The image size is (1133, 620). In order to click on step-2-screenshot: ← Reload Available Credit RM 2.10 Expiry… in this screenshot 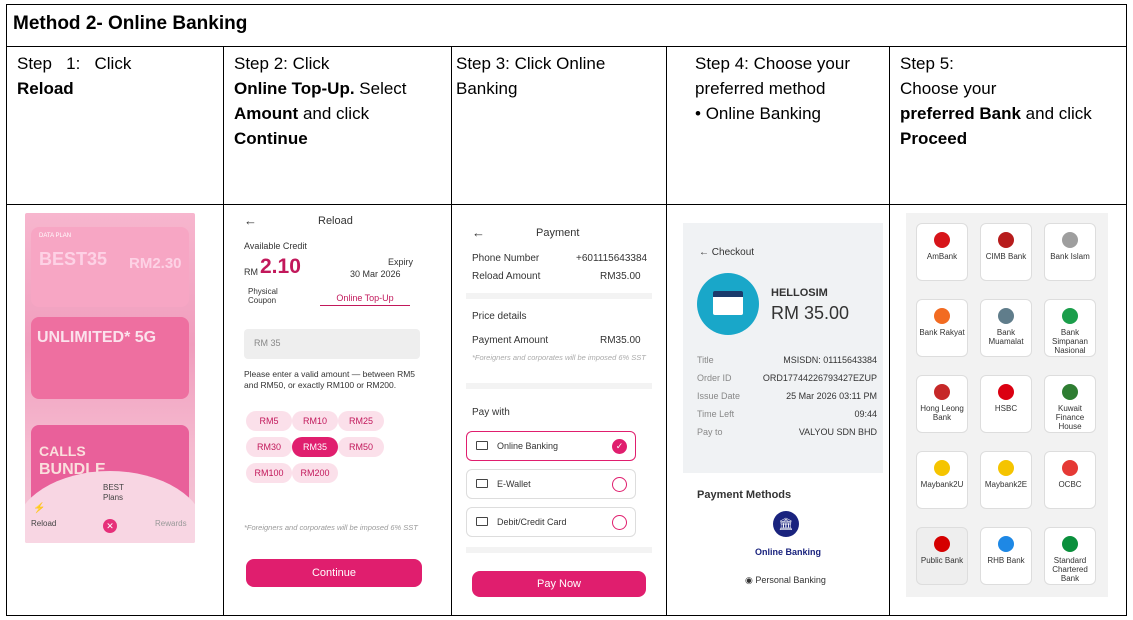, I will do `click(337, 410)`.